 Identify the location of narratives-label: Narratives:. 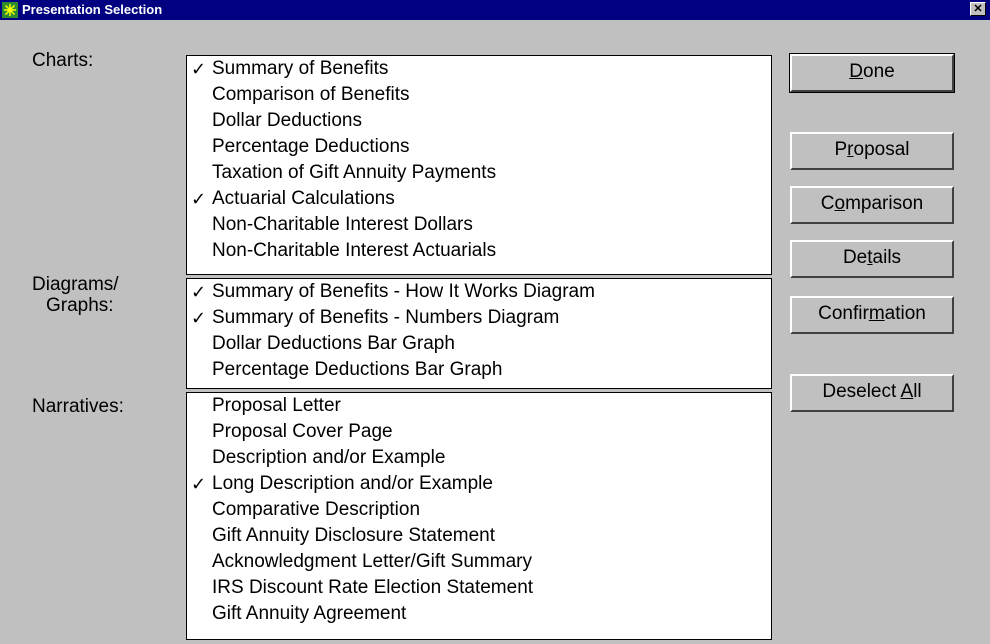
(78, 406).